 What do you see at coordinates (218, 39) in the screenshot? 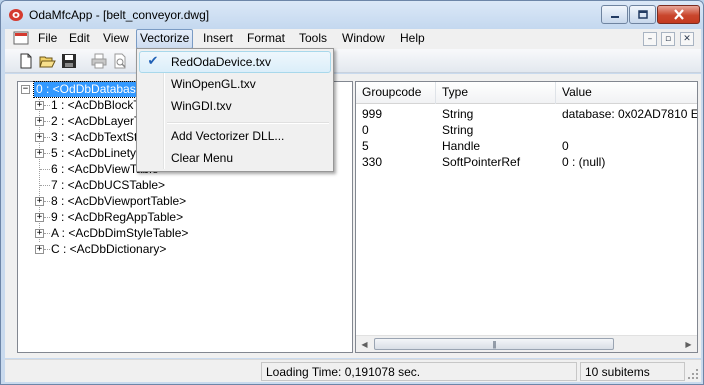
I see `menu-insert: Insert` at bounding box center [218, 39].